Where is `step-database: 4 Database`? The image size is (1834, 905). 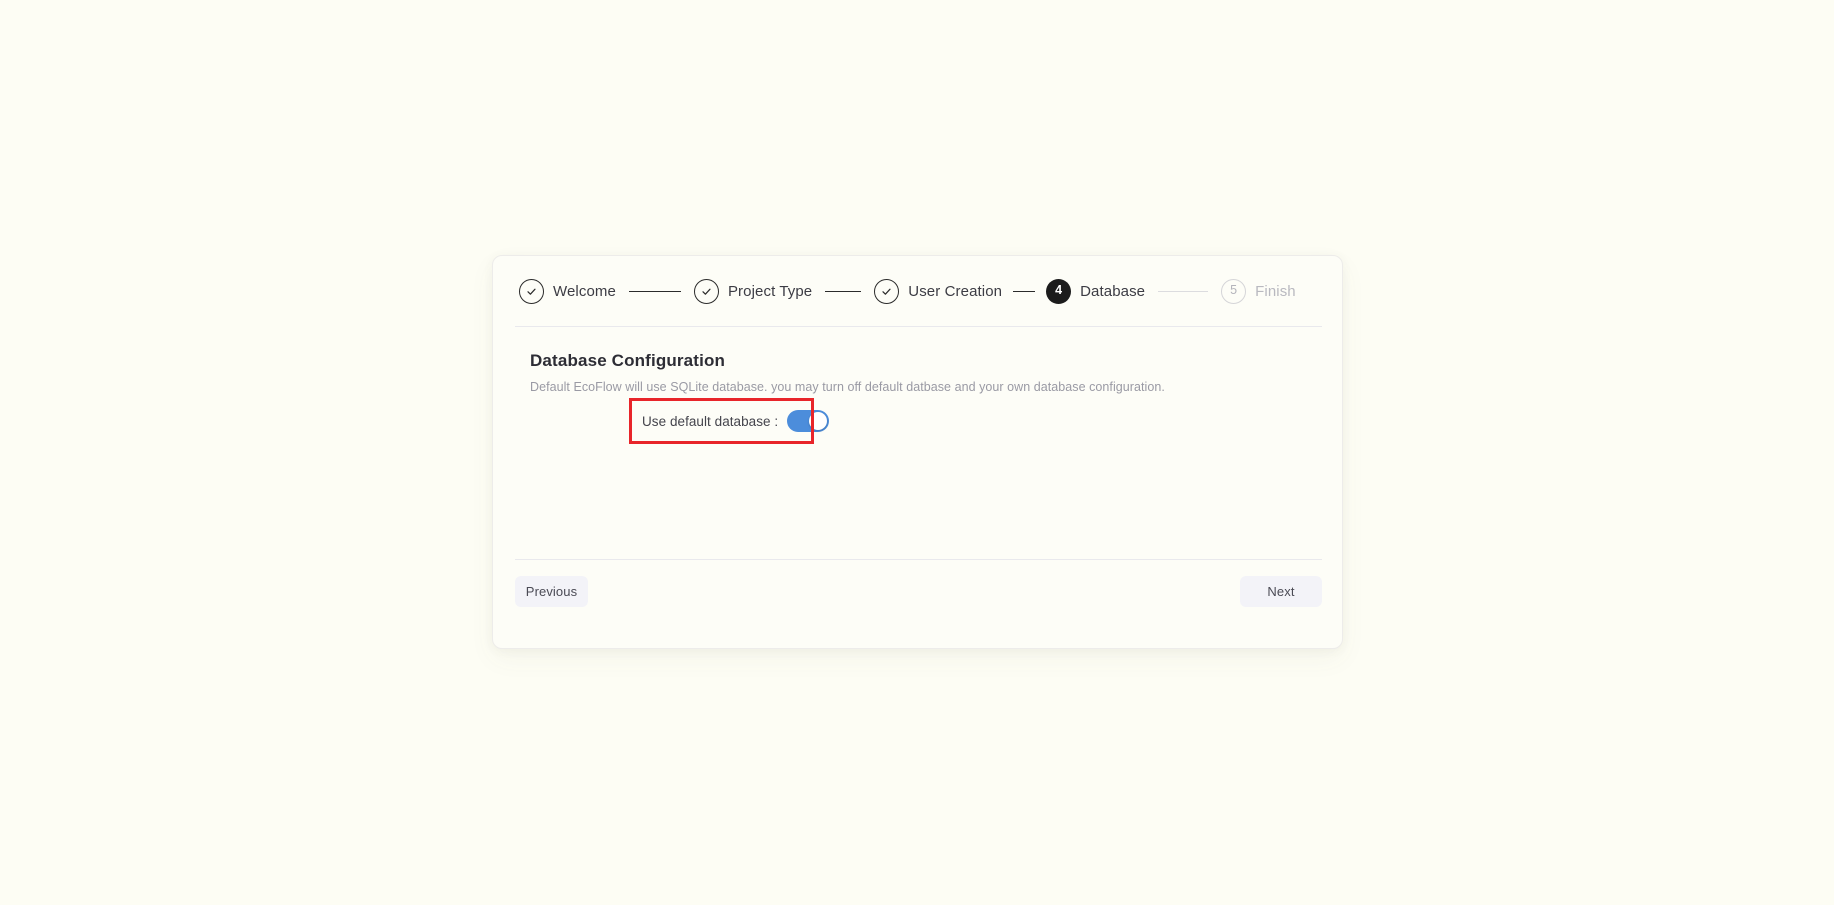
step-database: 4 Database is located at coordinates (1096, 291).